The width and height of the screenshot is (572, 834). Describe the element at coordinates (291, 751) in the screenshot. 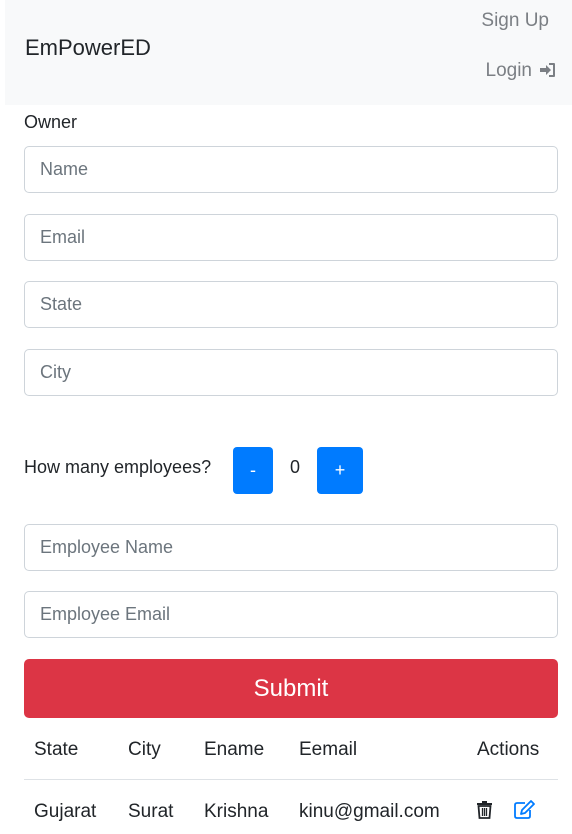

I see `table-header-row: State City Ename Eemail Actions` at that location.